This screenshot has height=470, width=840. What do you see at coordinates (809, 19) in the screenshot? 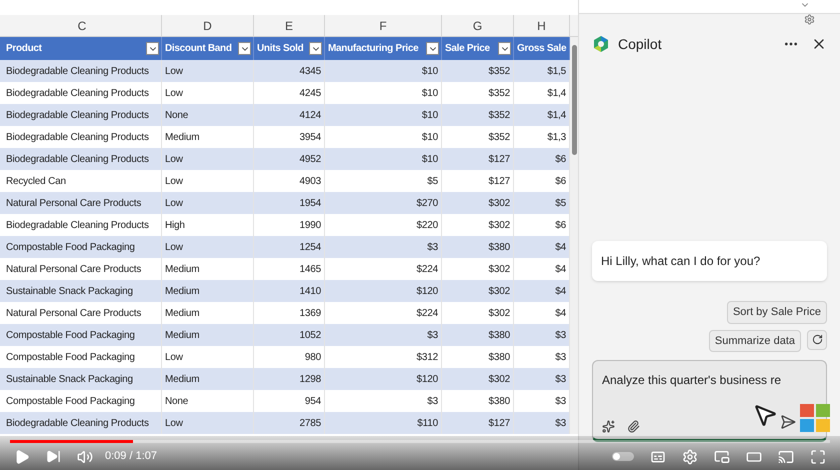
I see `gear-icon` at bounding box center [809, 19].